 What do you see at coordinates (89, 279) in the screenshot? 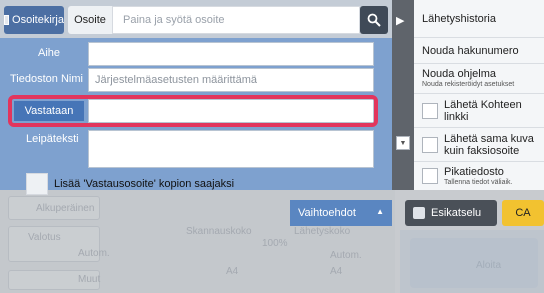
I see `other-label: Muut` at bounding box center [89, 279].